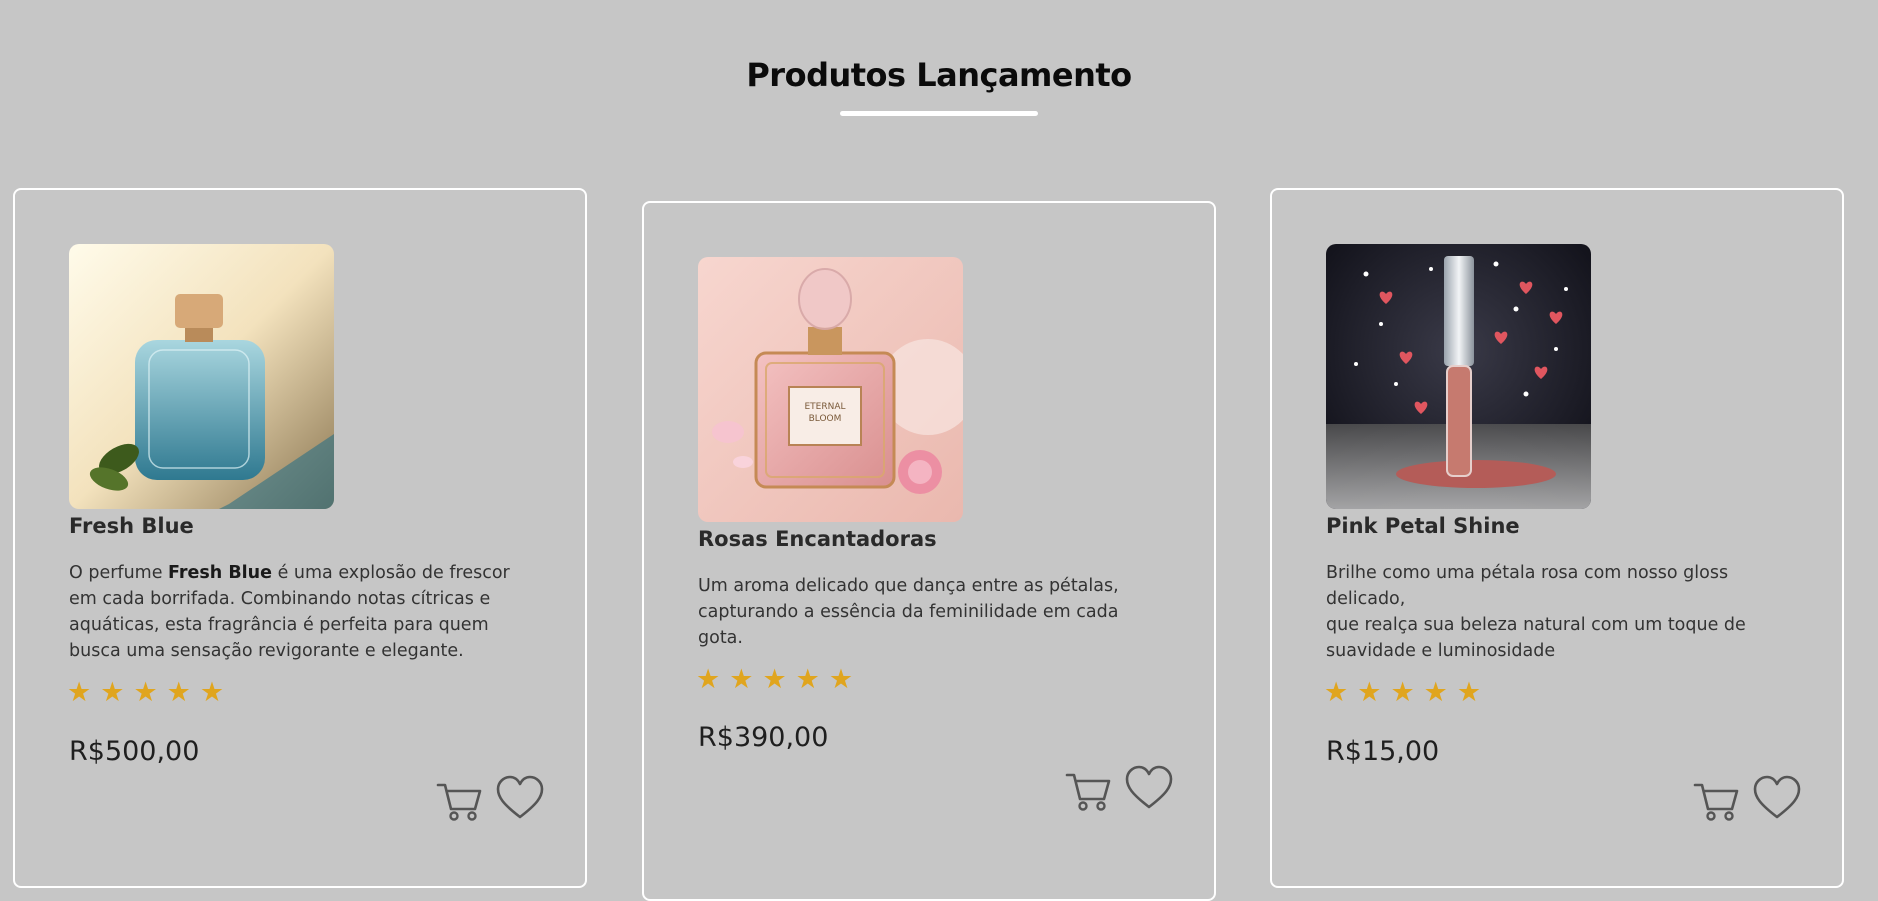  Describe the element at coordinates (830, 389) in the screenshot. I see `product-image: ETERNAL BLOOM` at that location.